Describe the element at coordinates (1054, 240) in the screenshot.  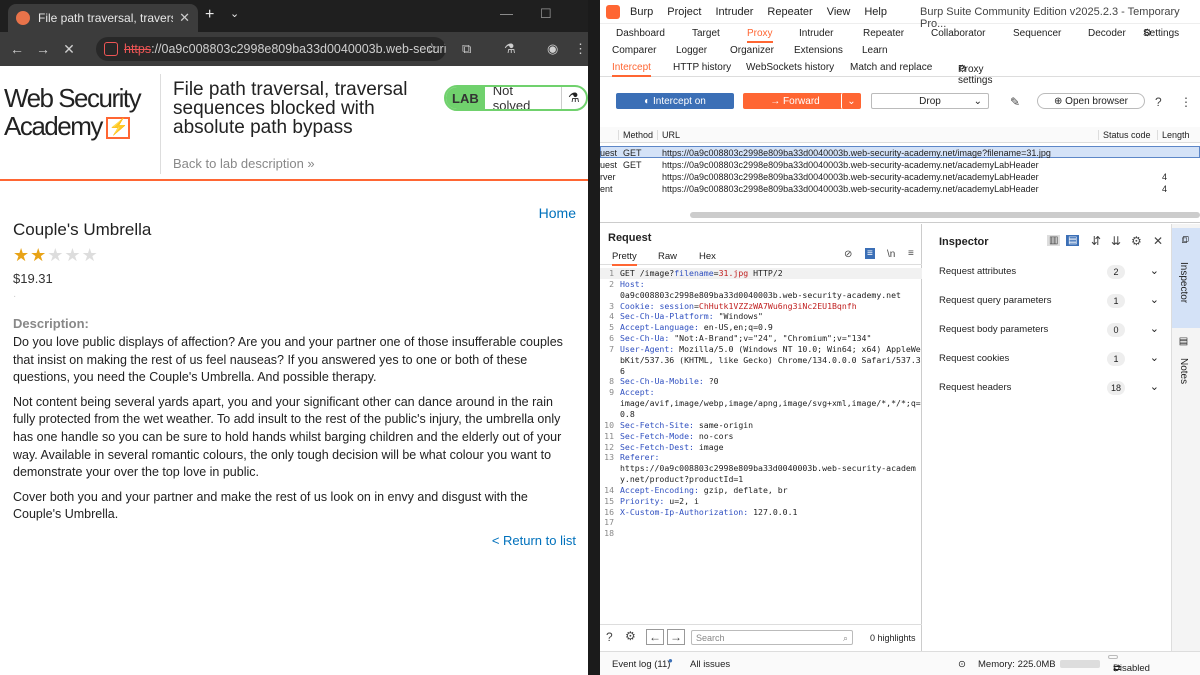
I see `layout-toggle-icon: ▥` at that location.